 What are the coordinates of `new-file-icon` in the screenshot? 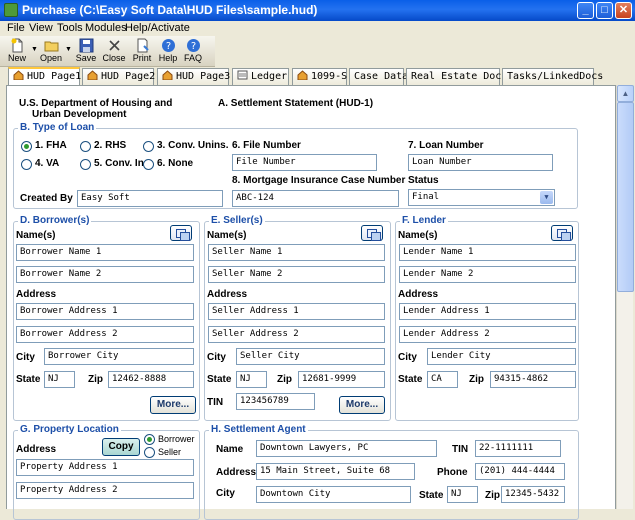 It's located at (16, 45).